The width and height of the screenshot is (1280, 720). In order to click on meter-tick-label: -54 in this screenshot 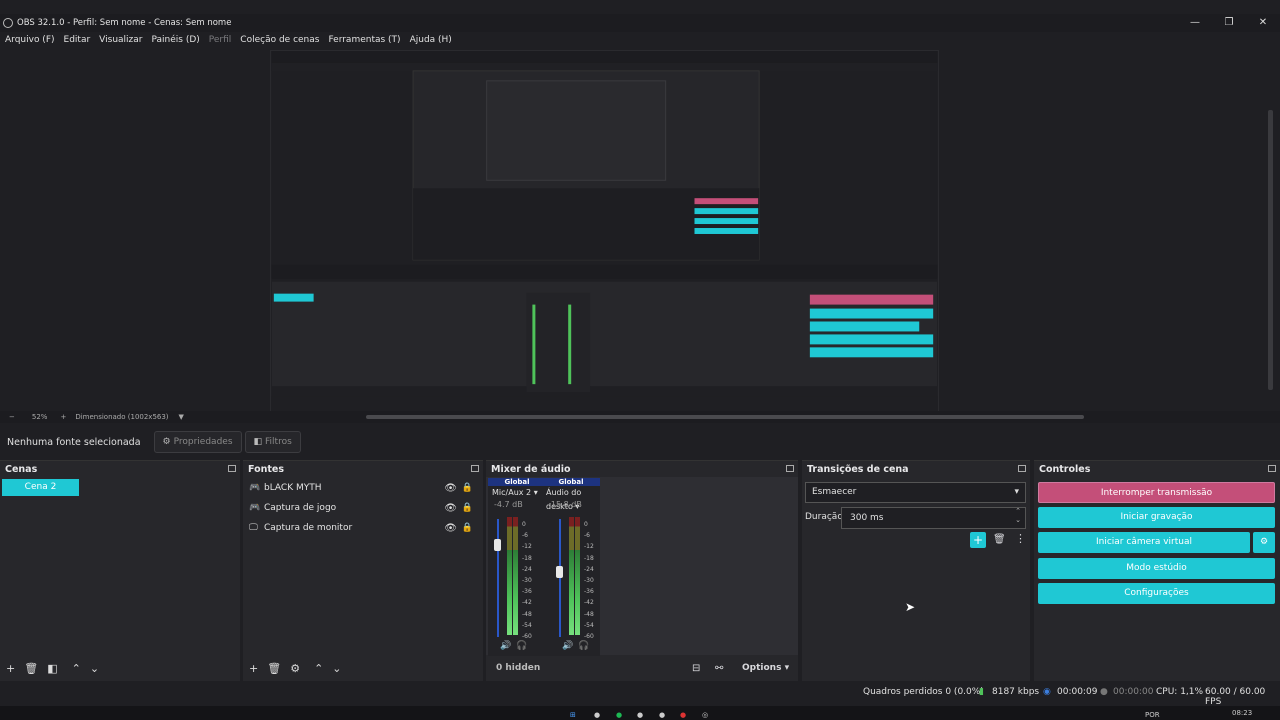, I will do `click(589, 625)`.